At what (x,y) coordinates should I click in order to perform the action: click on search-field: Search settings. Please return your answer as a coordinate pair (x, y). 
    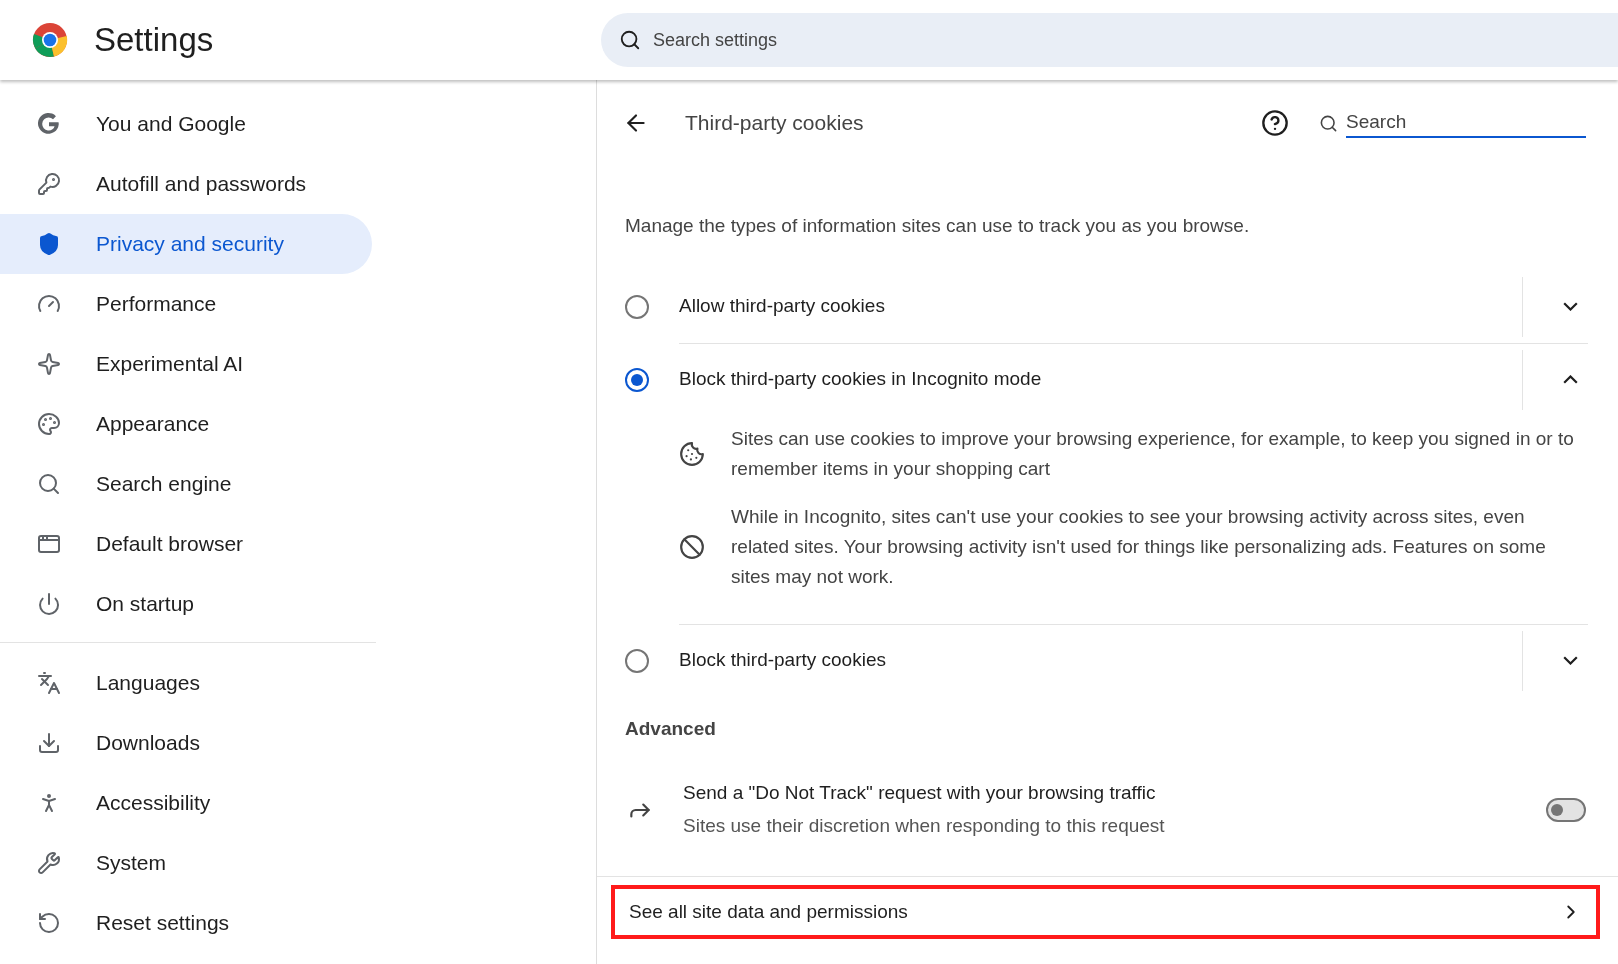
    Looking at the image, I should click on (1109, 40).